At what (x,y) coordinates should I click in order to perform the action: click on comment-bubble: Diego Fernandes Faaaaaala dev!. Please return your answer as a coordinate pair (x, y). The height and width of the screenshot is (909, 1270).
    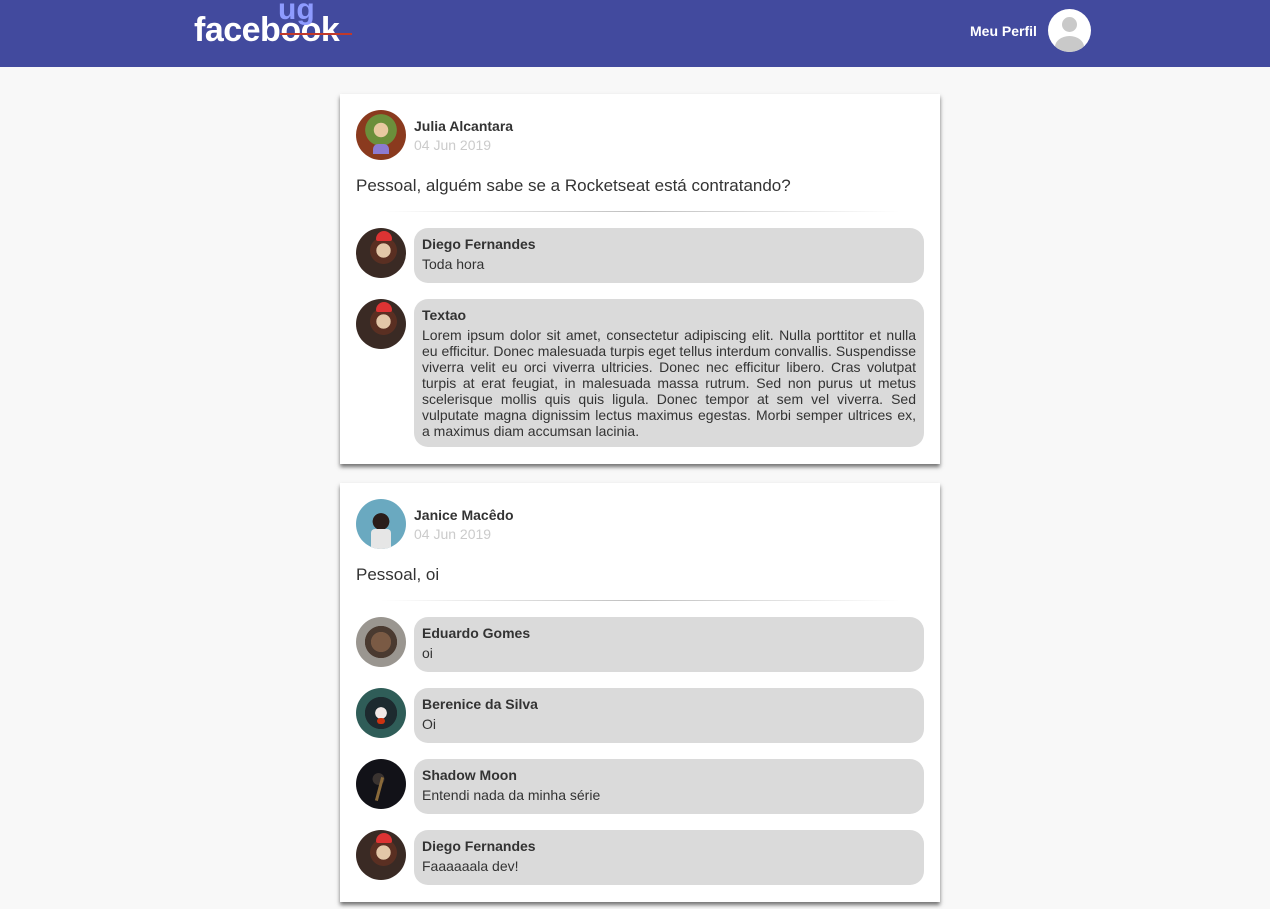
    Looking at the image, I should click on (669, 857).